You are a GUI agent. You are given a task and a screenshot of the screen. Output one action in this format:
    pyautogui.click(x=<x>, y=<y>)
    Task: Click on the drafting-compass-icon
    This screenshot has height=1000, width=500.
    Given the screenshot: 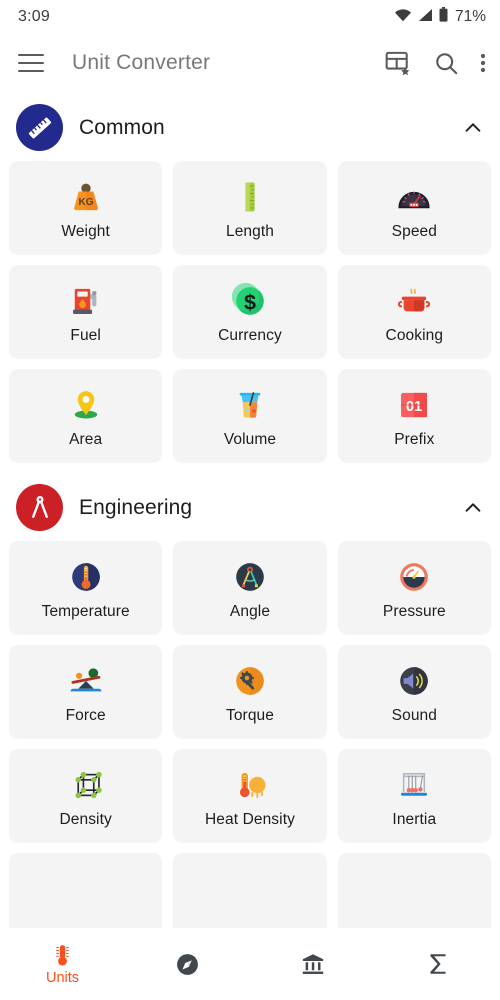 What is the action you would take?
    pyautogui.click(x=39, y=506)
    